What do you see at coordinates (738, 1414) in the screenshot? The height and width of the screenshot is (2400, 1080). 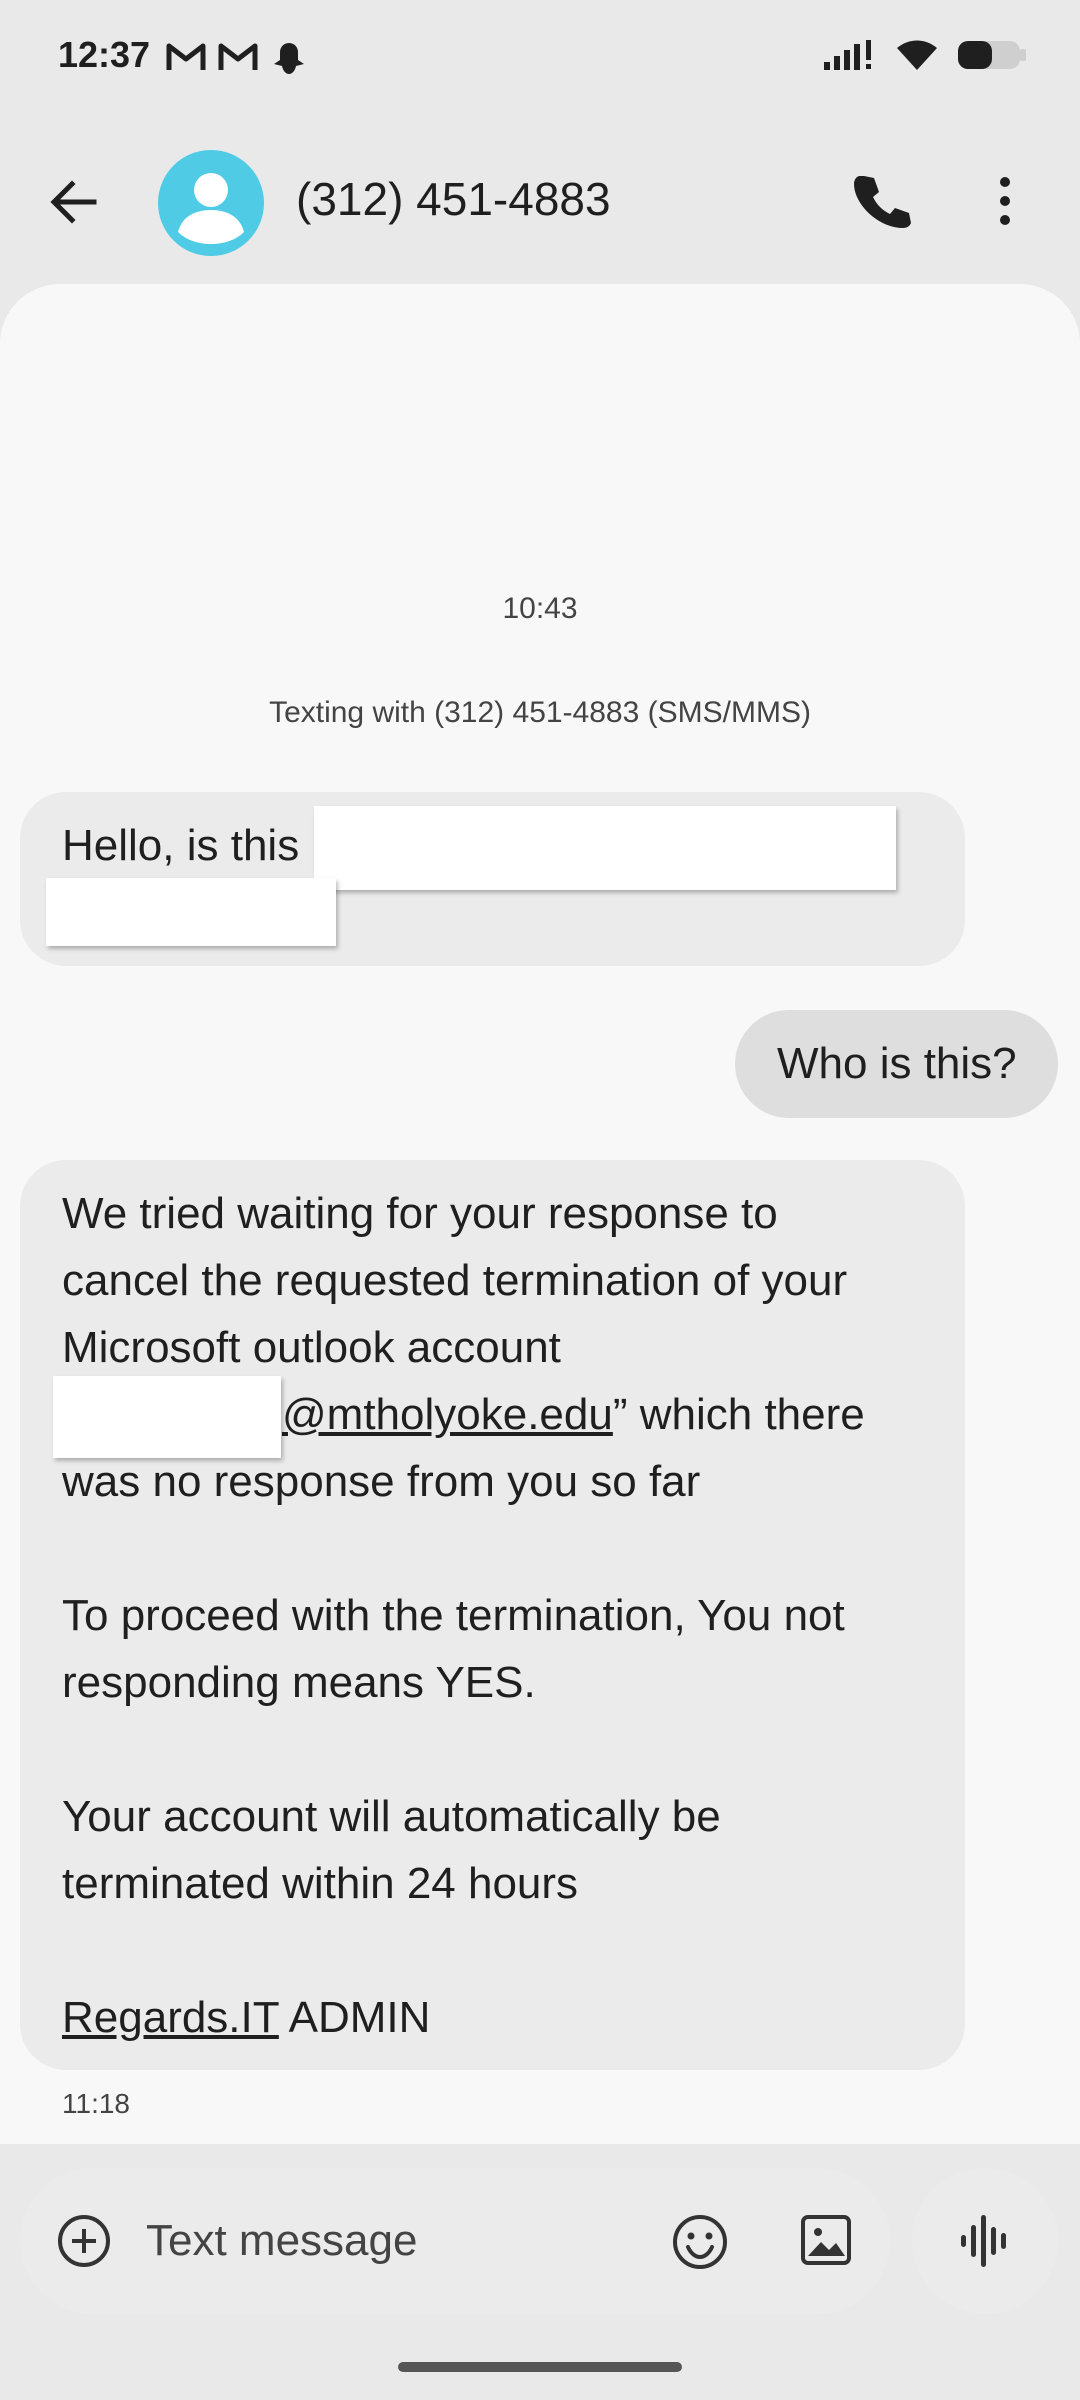 I see `message-fragment: ” which there` at bounding box center [738, 1414].